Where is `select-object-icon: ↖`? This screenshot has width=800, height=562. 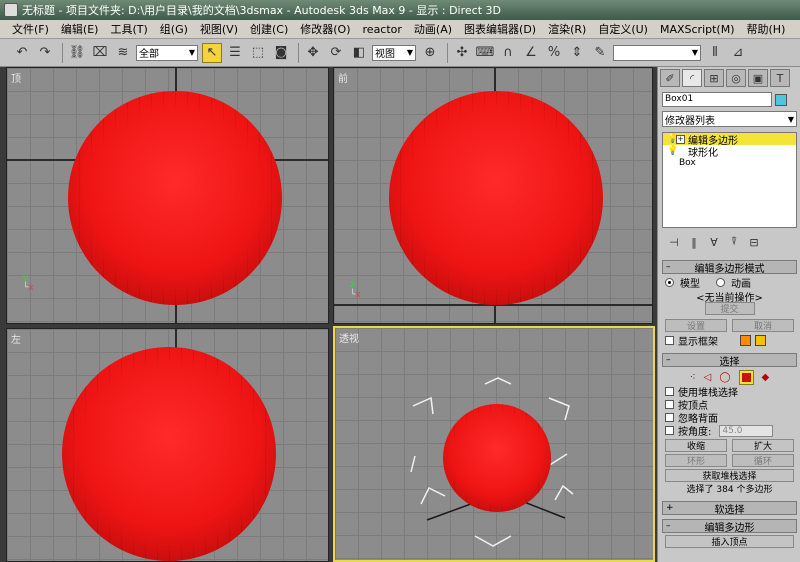
select-object-icon: ↖ is located at coordinates (212, 52).